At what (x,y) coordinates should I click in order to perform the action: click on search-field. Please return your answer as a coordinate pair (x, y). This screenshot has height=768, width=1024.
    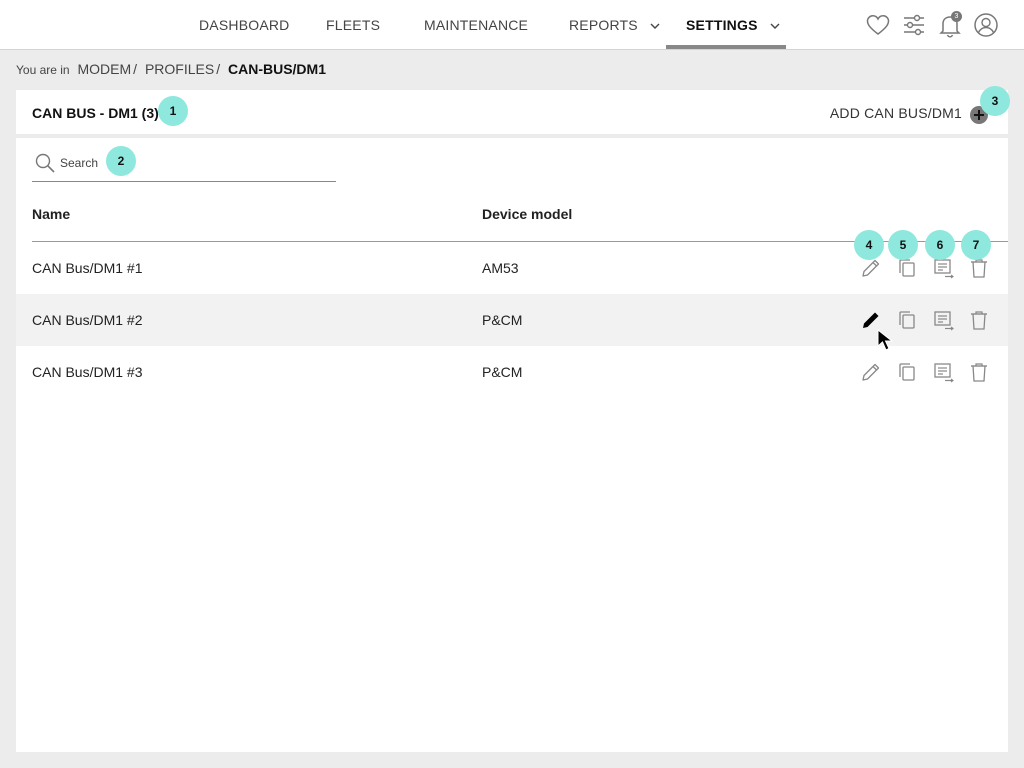
    Looking at the image, I should click on (184, 165).